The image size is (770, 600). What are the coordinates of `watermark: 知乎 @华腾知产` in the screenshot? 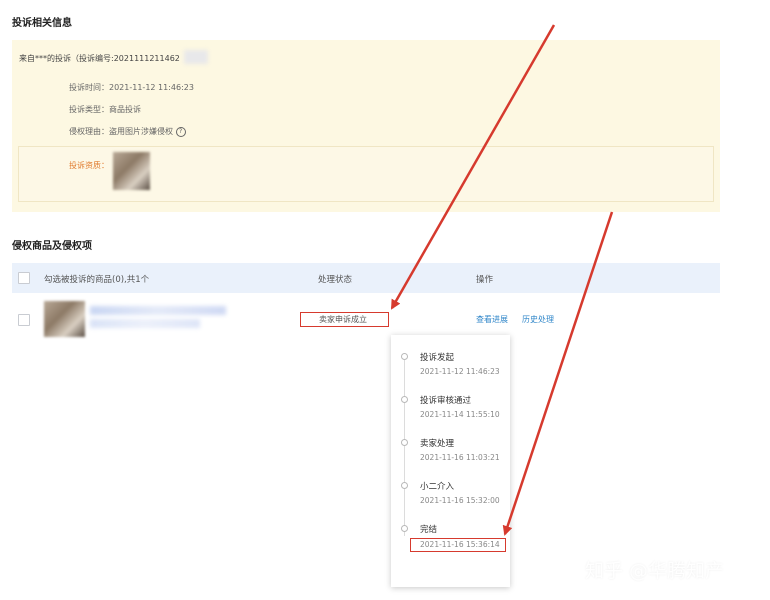 It's located at (655, 571).